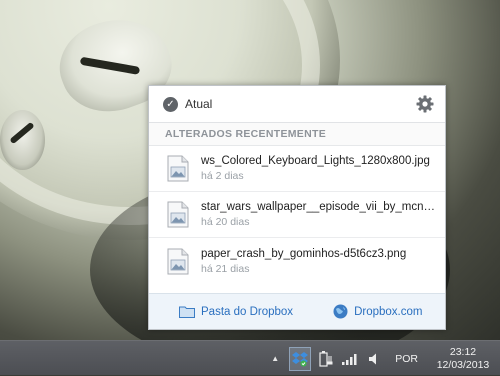 The width and height of the screenshot is (500, 376). I want to click on language-indicator: POR, so click(406, 359).